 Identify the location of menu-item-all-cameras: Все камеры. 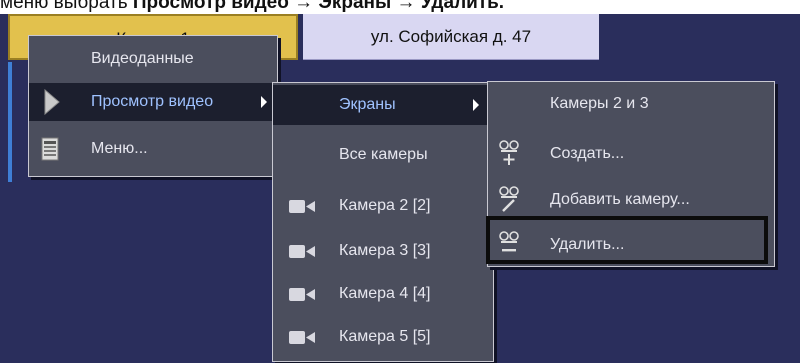
(383, 155).